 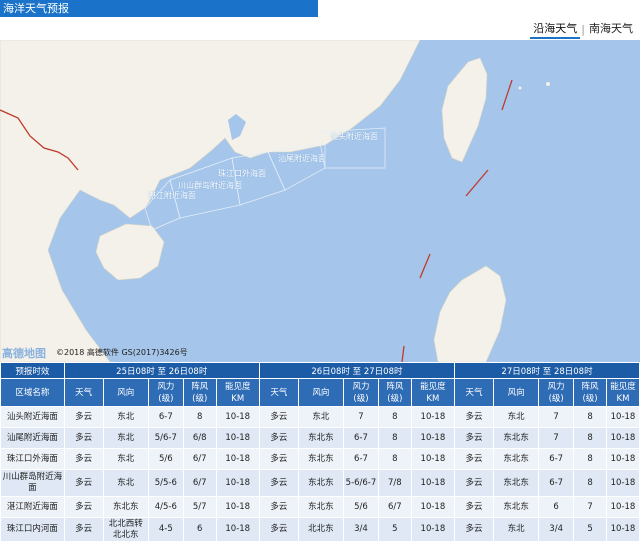 I want to click on area-name-cell: 汕头附近海面, so click(x=32, y=417).